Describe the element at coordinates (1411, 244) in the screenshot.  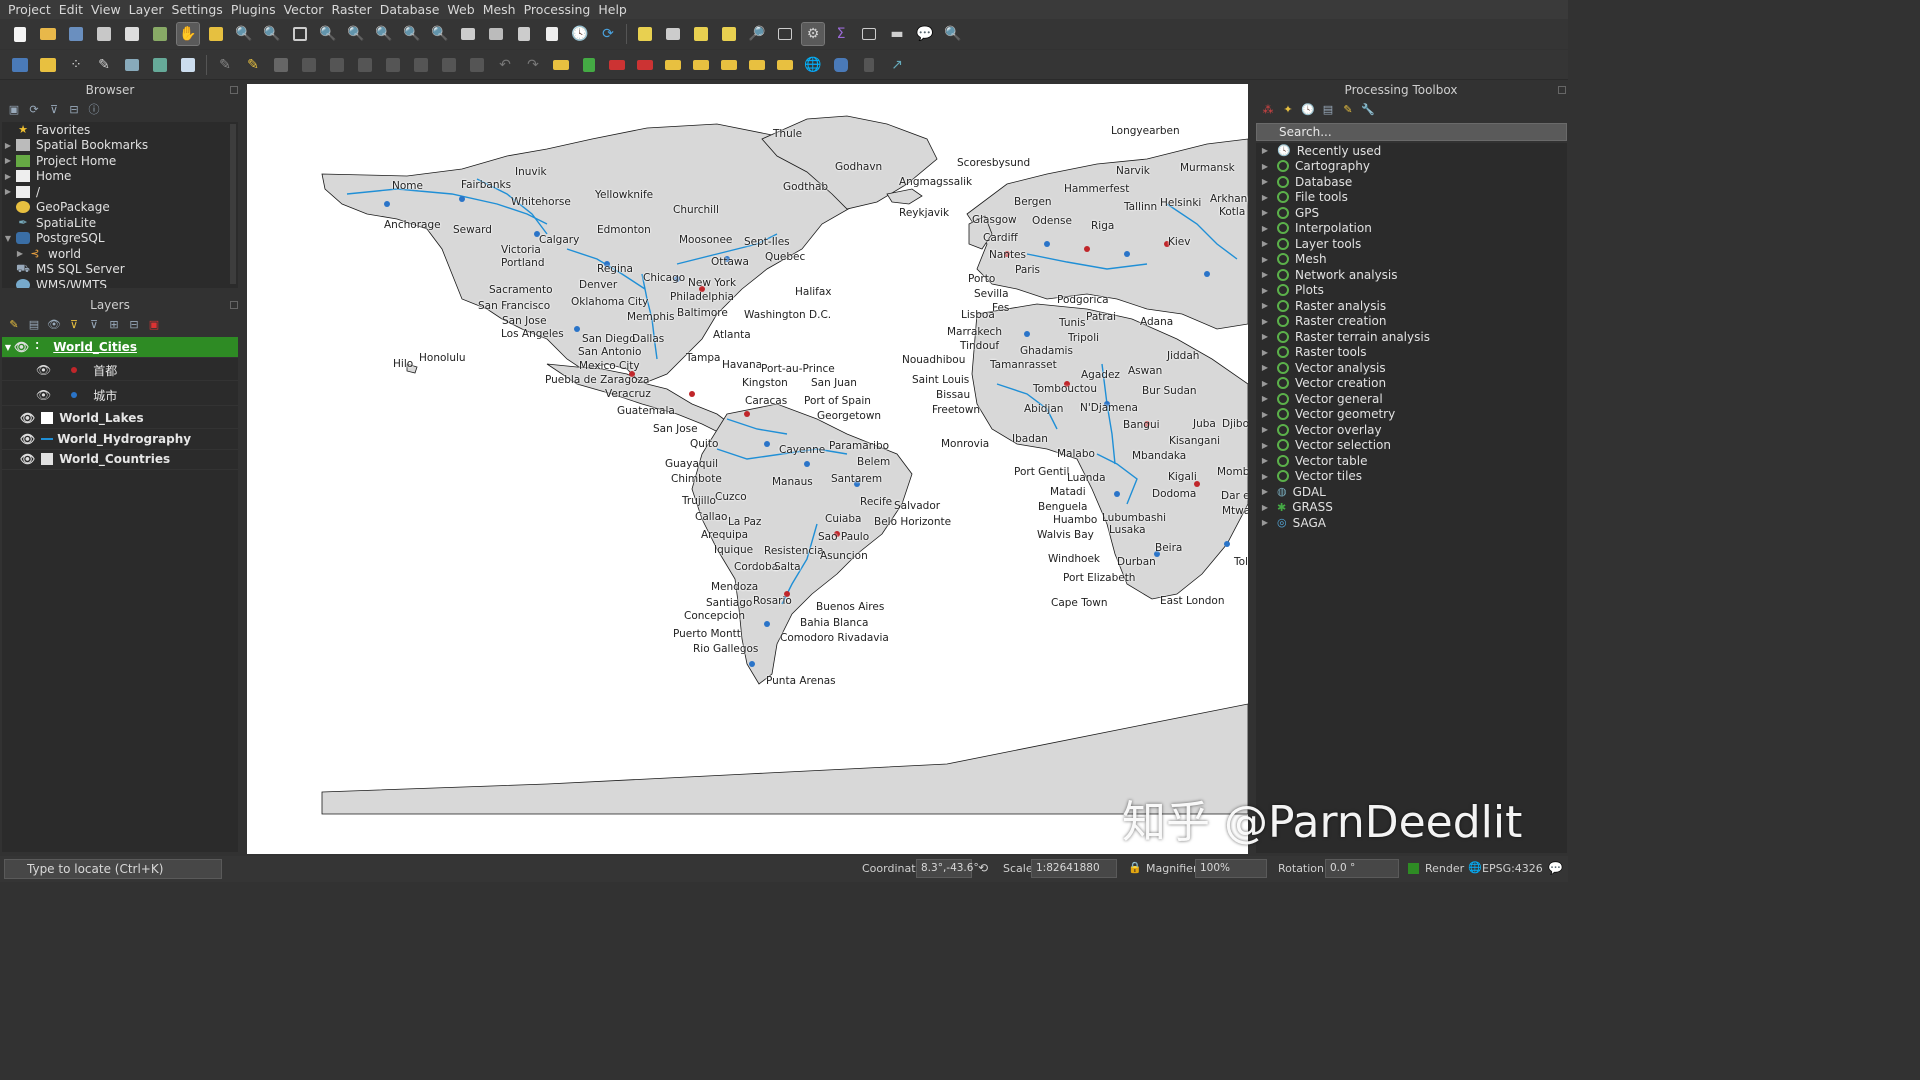
I see `toolbox-item-layer-tools: ▶ Layer tools` at that location.